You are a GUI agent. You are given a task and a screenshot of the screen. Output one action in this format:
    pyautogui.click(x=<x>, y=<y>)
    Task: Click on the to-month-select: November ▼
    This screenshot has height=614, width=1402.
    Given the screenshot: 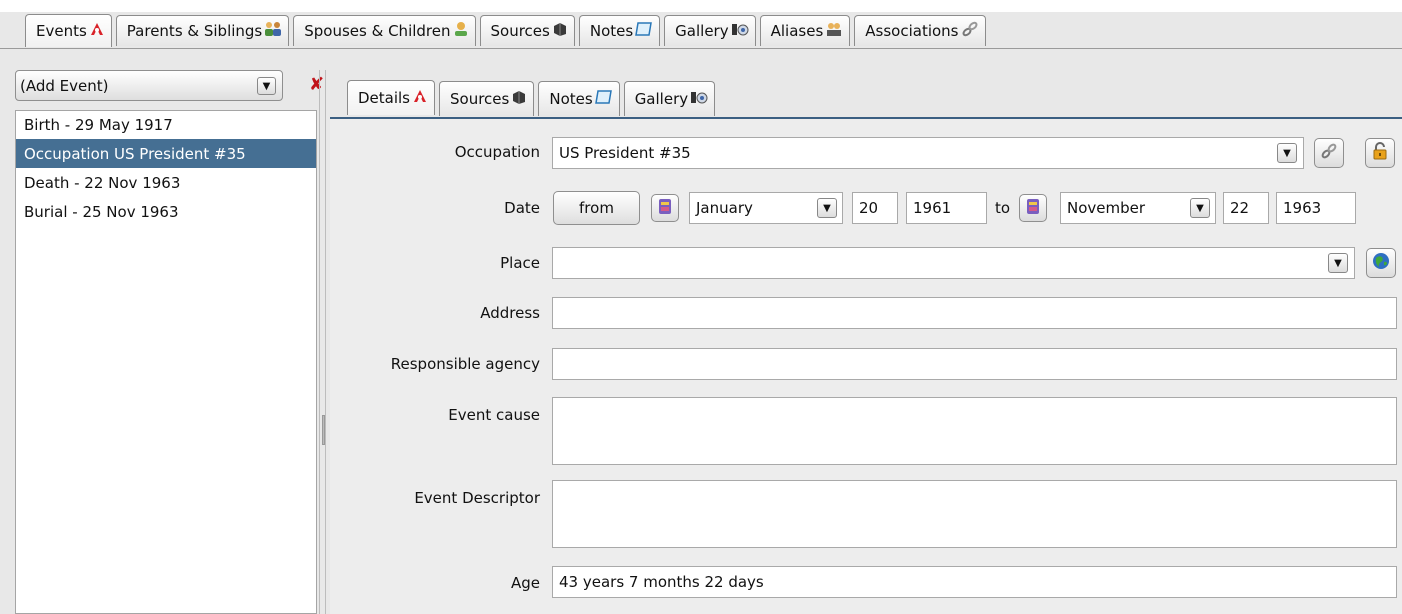 What is the action you would take?
    pyautogui.click(x=1138, y=208)
    